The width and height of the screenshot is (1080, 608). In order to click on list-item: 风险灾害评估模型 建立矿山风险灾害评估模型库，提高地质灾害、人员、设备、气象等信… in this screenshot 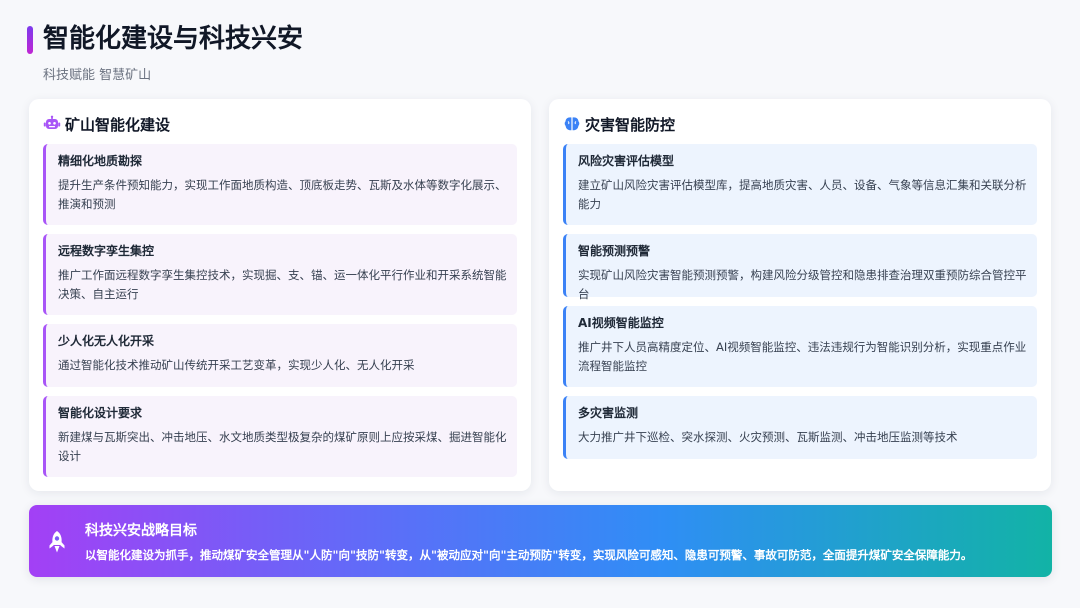, I will do `click(800, 184)`.